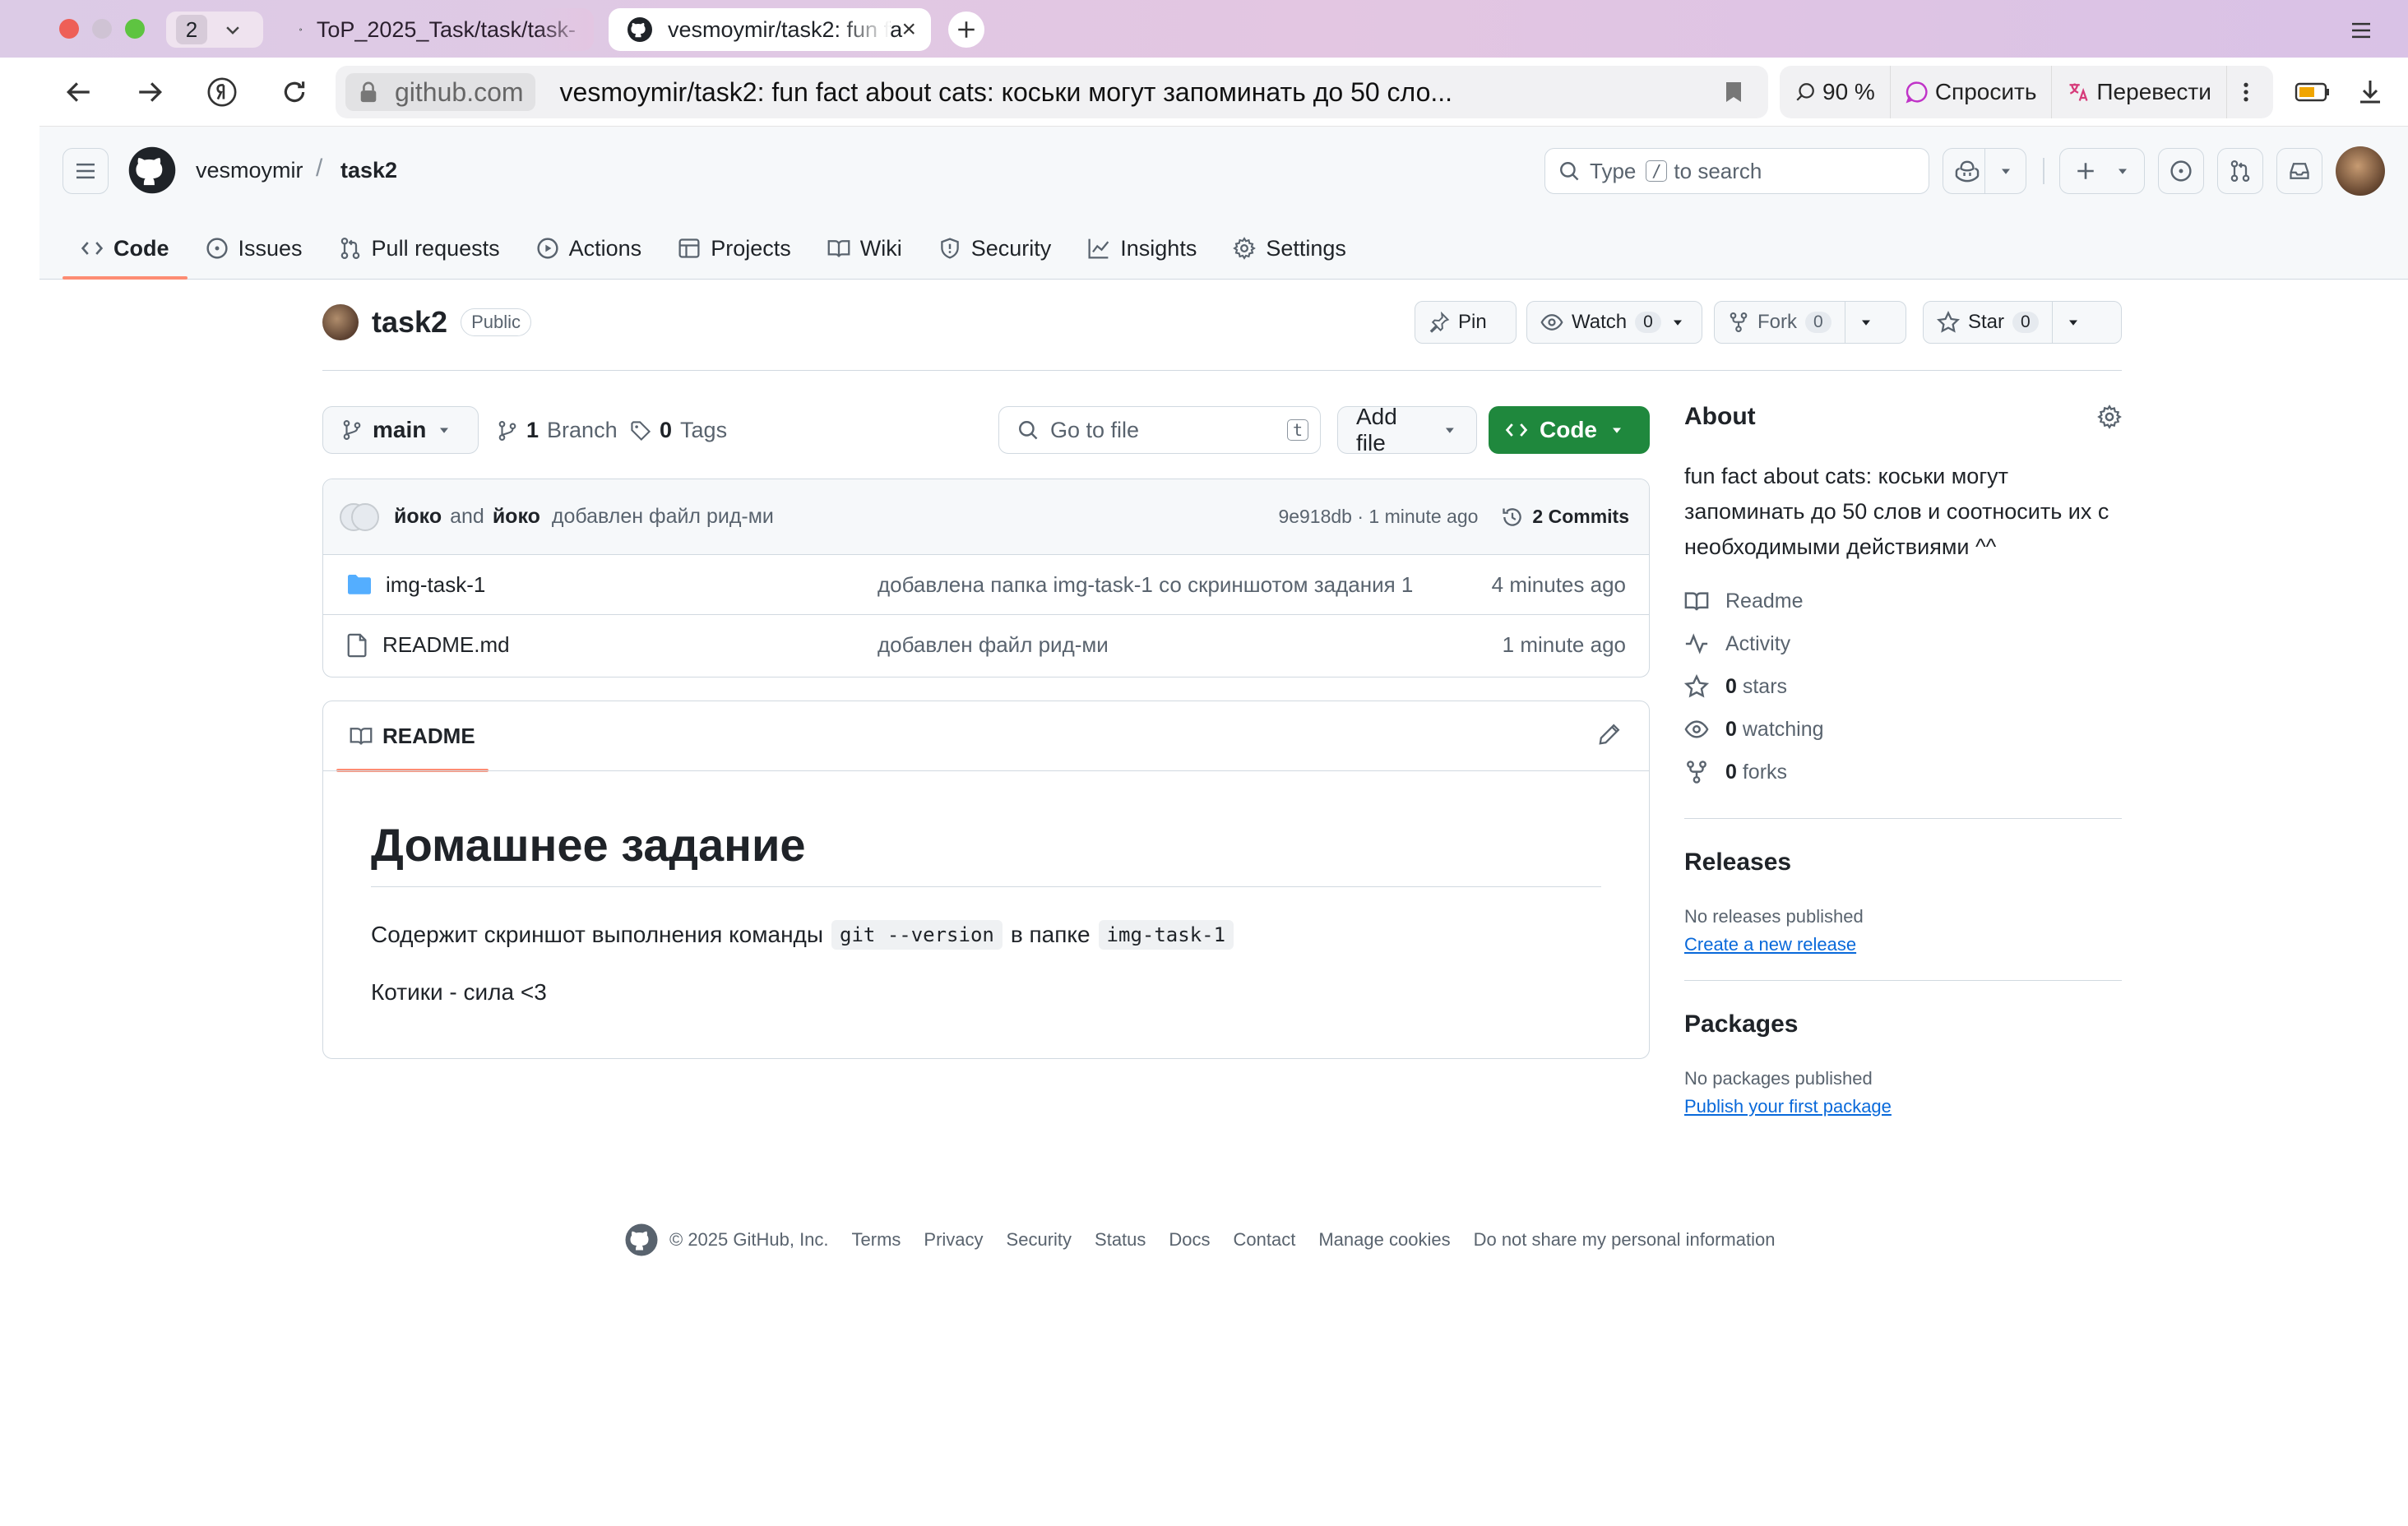 This screenshot has width=2408, height=1526. What do you see at coordinates (1039, 1240) in the screenshot?
I see `footer-link-security: Security` at bounding box center [1039, 1240].